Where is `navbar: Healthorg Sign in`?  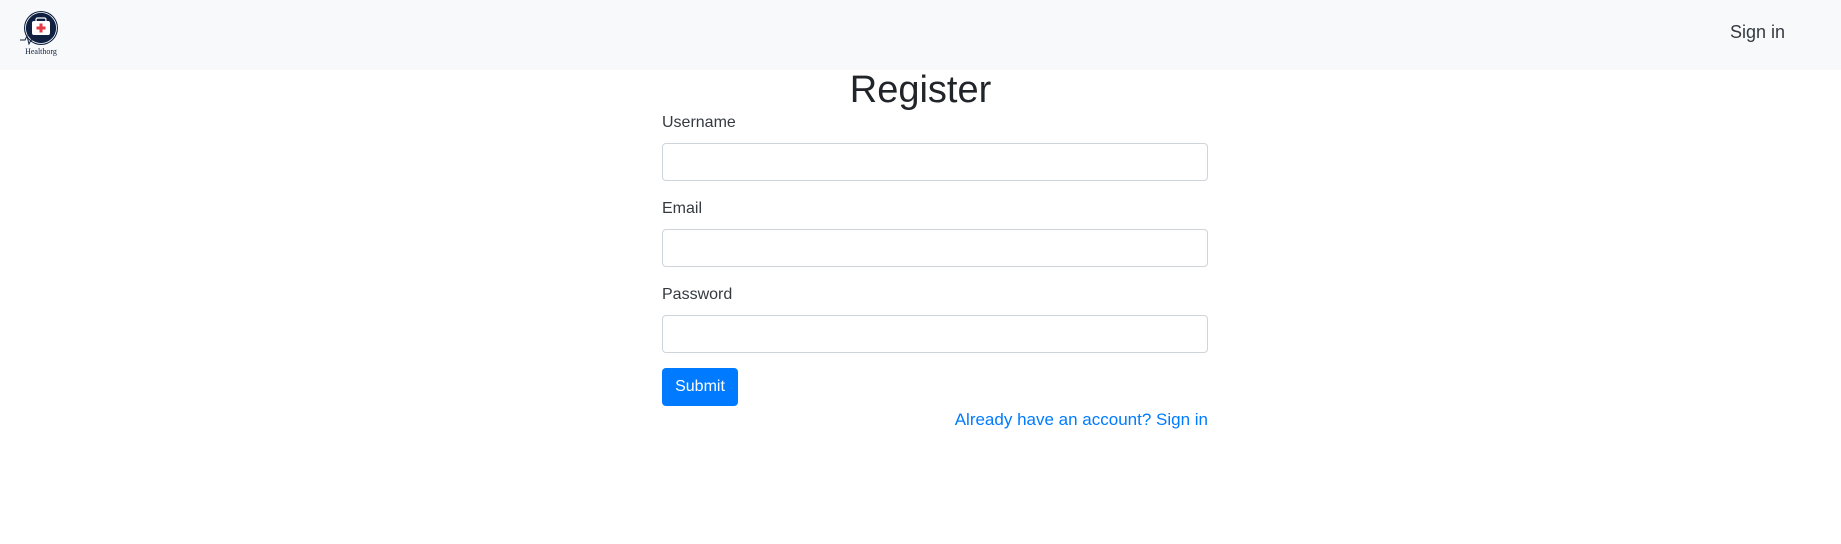 navbar: Healthorg Sign in is located at coordinates (920, 35).